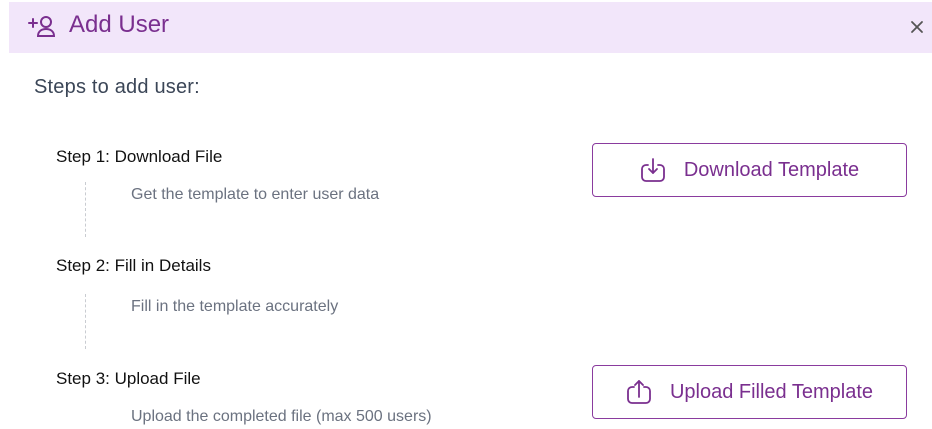  Describe the element at coordinates (771, 169) in the screenshot. I see `download-template-label: Download Template` at that location.